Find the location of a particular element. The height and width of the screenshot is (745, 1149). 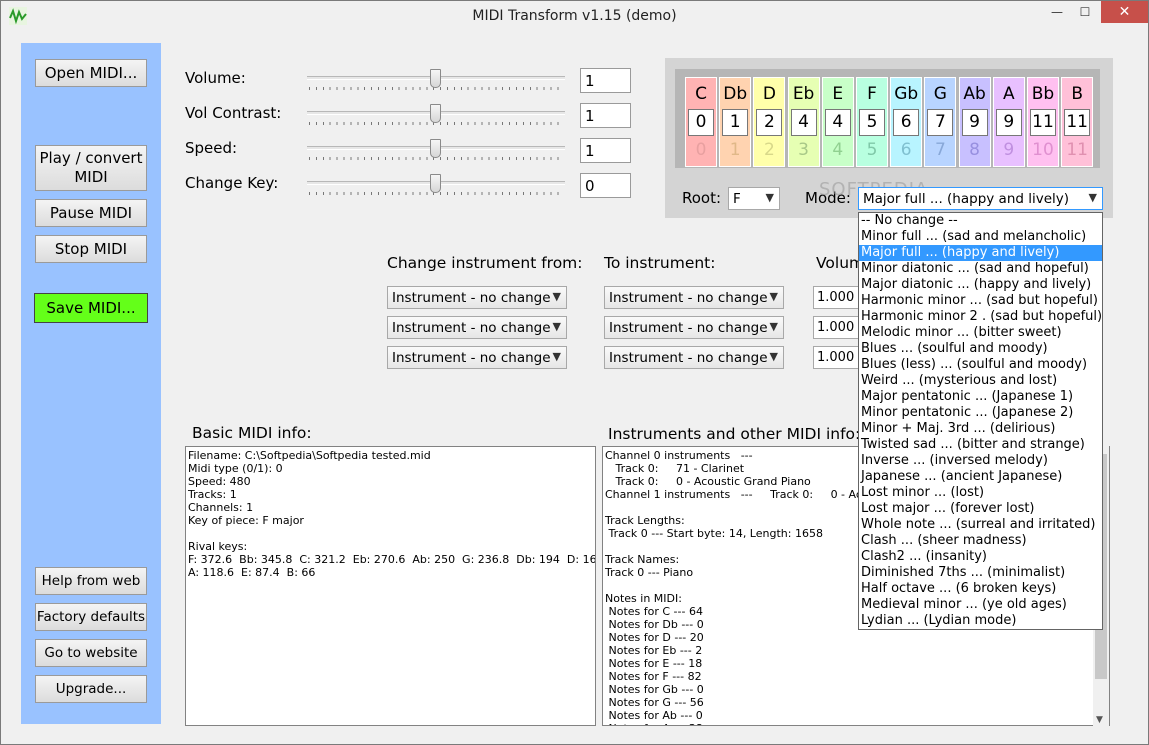

mode-option: Major full ... (happy and lively) is located at coordinates (980, 253).